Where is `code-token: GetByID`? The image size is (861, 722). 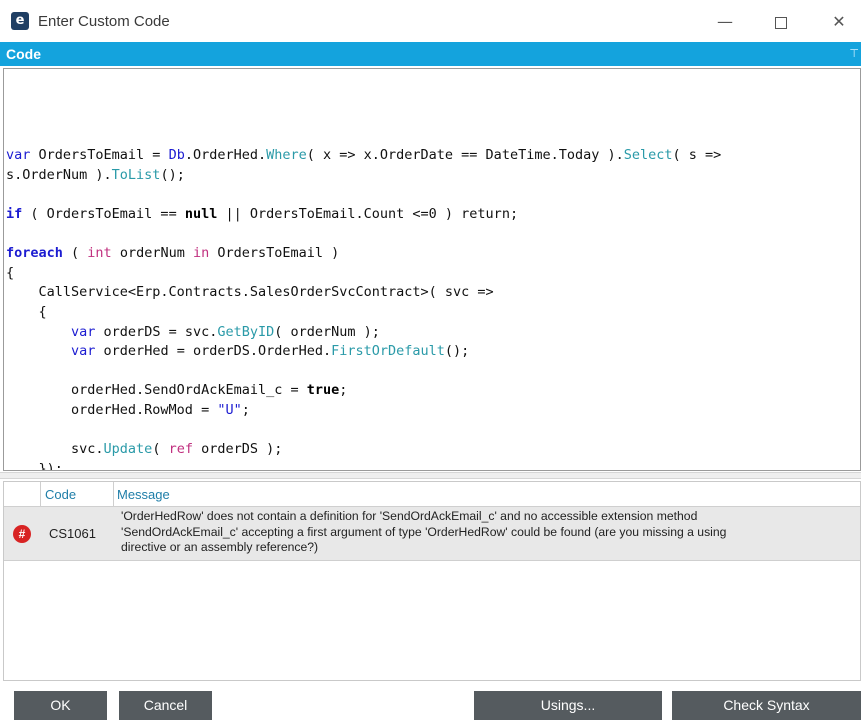 code-token: GetByID is located at coordinates (246, 331).